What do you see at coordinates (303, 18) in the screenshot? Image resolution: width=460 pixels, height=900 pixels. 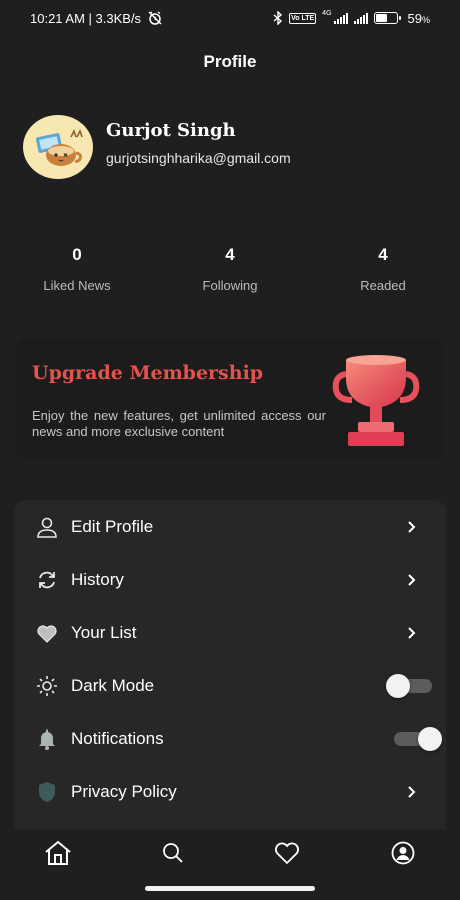 I see `volte-icon: Vo LTE` at bounding box center [303, 18].